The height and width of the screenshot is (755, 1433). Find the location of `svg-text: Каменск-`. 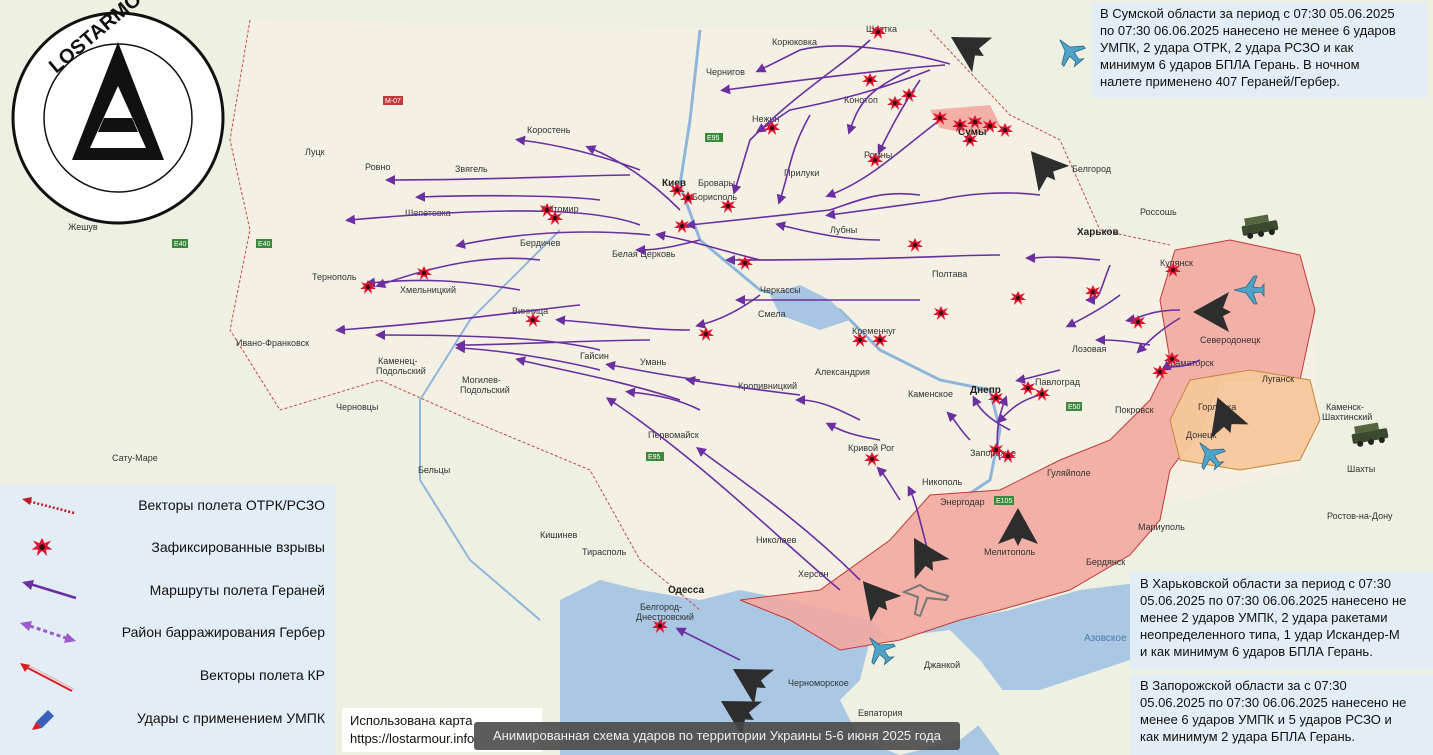

svg-text: Каменск- is located at coordinates (1345, 407).